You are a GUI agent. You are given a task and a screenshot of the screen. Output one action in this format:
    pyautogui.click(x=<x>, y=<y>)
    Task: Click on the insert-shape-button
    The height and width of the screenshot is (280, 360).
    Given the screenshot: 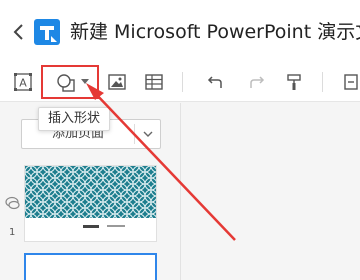 What is the action you would take?
    pyautogui.click(x=70, y=82)
    